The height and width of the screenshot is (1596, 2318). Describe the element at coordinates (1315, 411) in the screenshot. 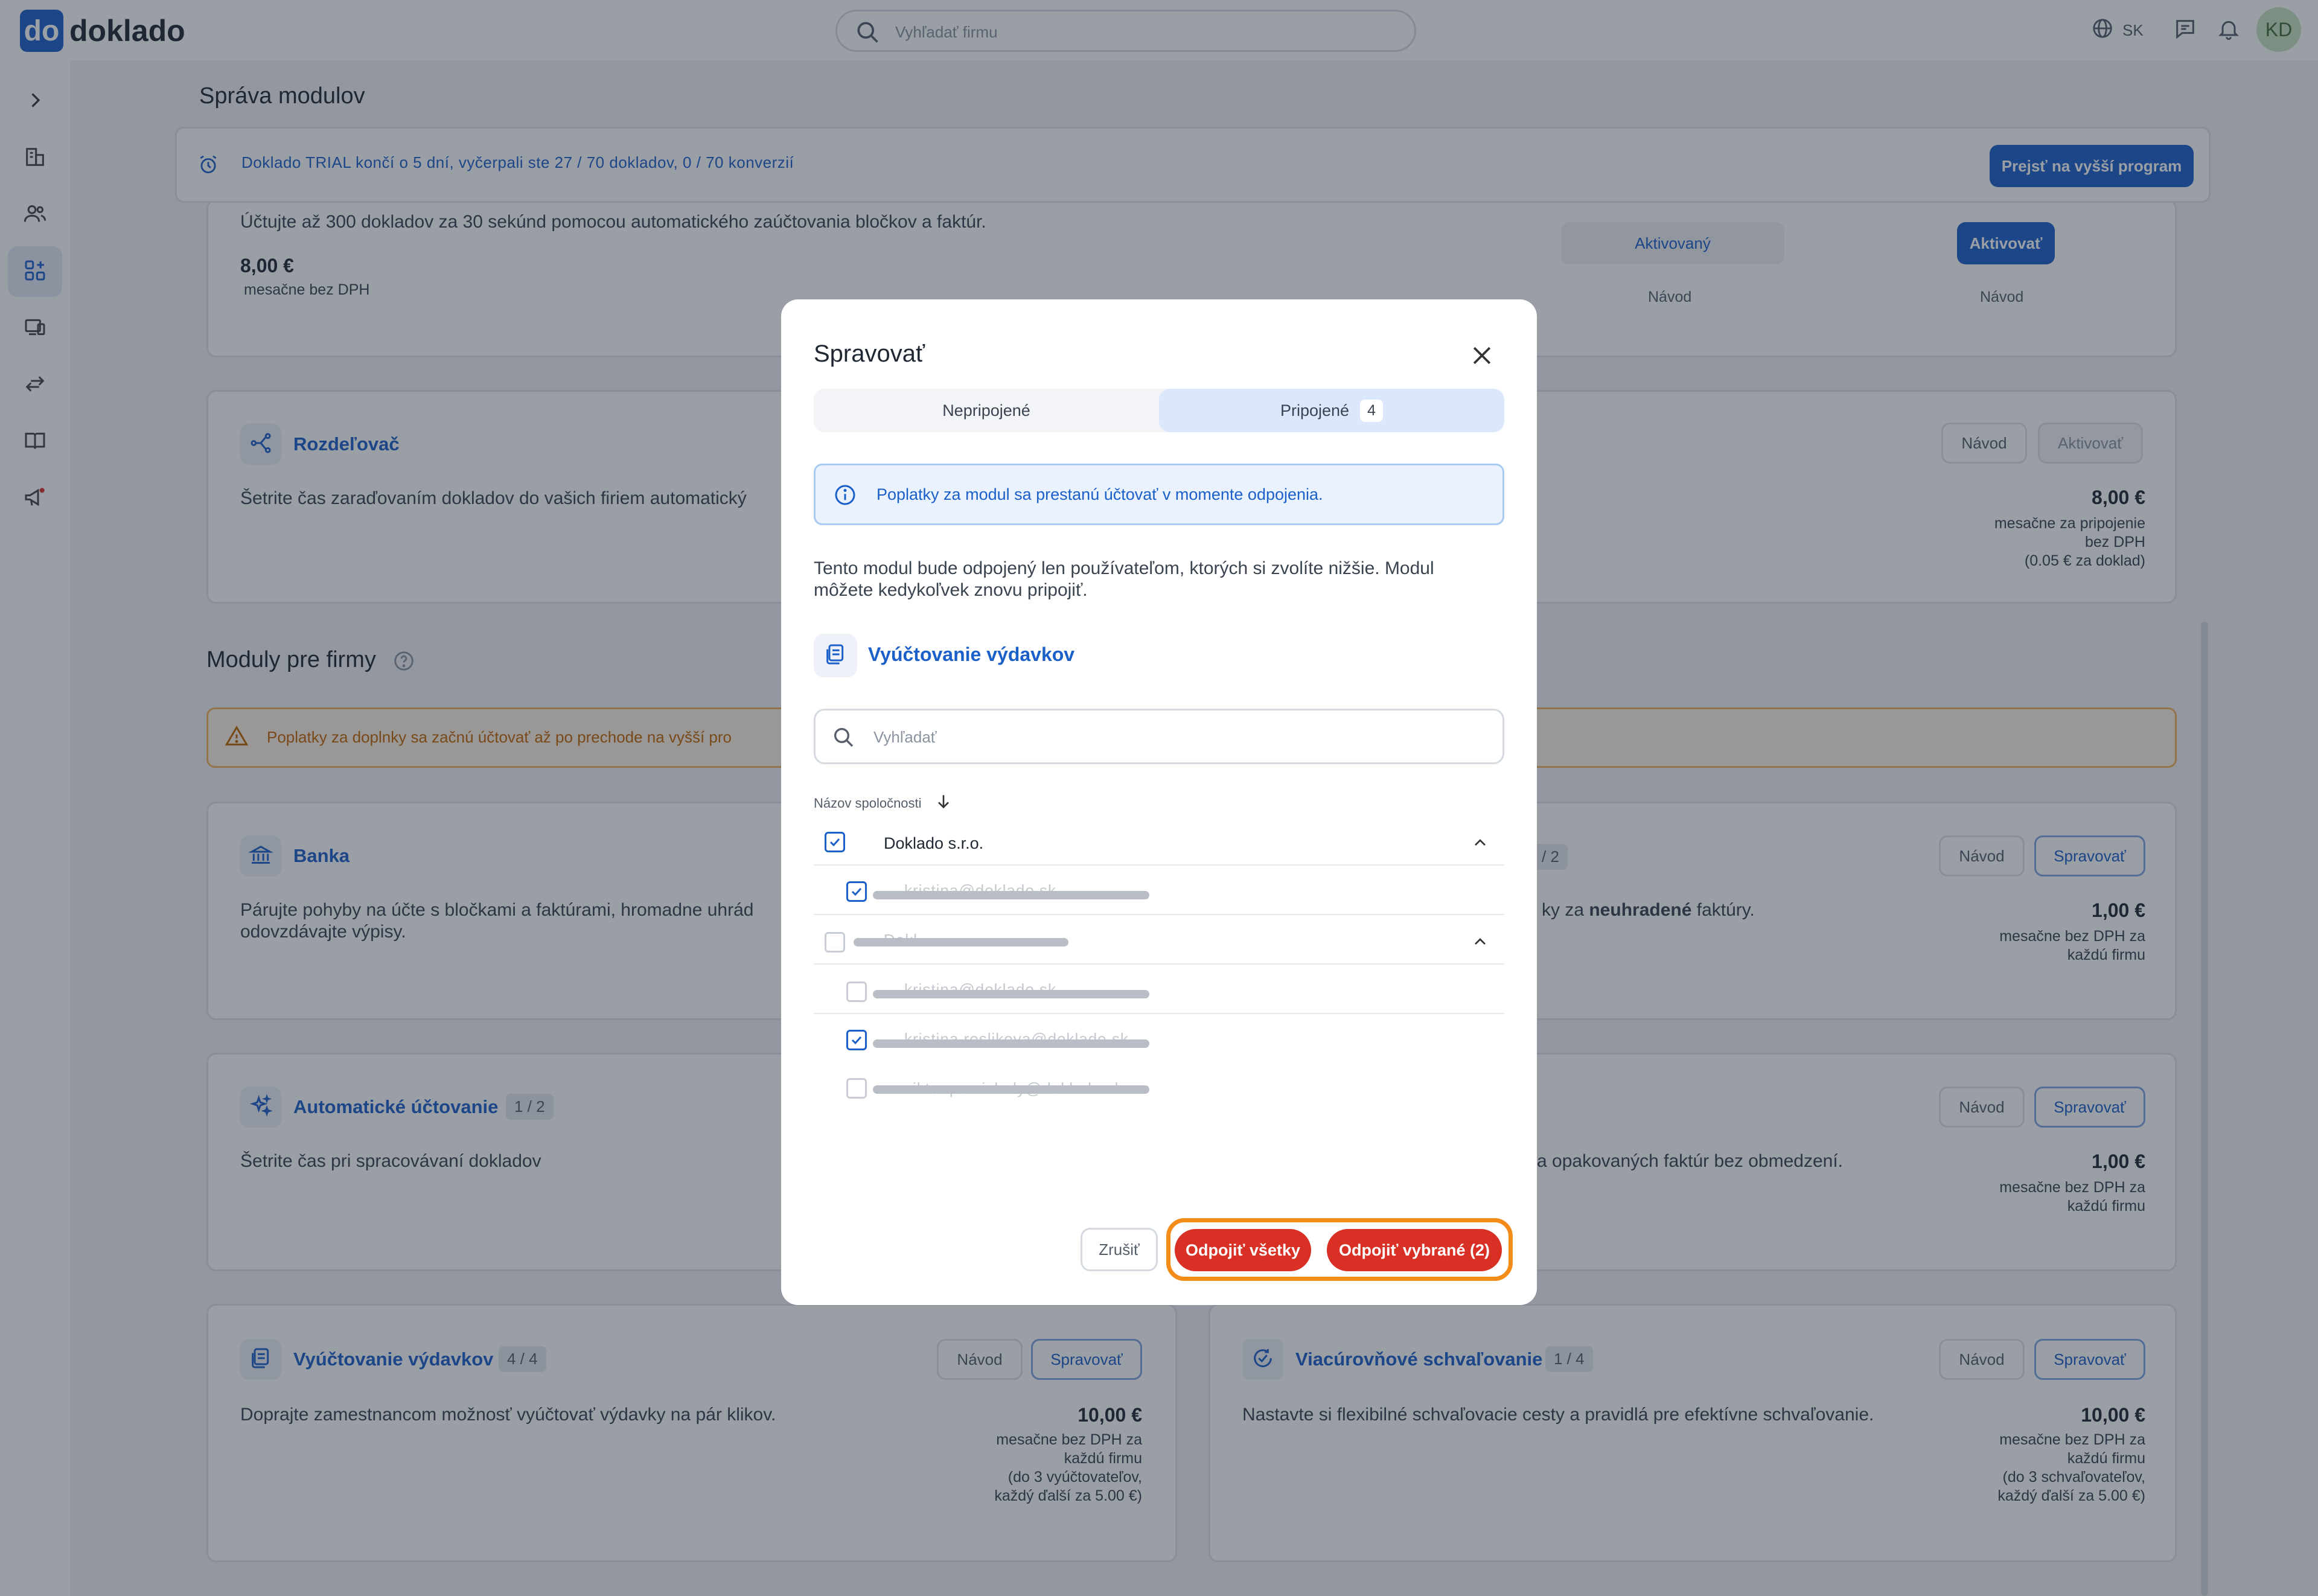

I see `tab-linked-label: Pripojené` at that location.